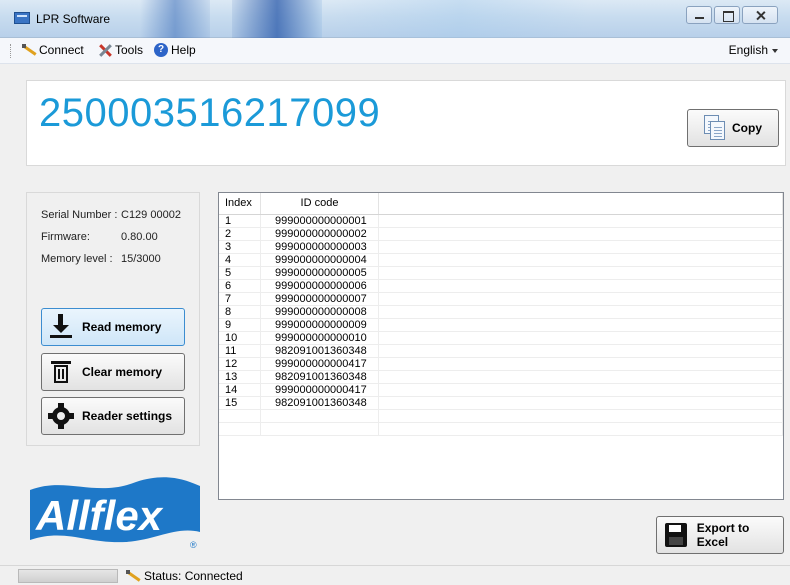 This screenshot has width=790, height=585. I want to click on cell-index: 7, so click(240, 299).